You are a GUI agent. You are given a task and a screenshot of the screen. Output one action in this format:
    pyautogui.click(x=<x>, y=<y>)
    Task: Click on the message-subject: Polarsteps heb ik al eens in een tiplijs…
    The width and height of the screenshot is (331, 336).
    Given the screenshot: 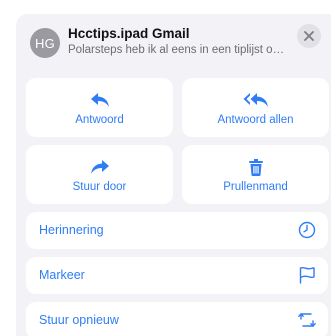 What is the action you would take?
    pyautogui.click(x=179, y=50)
    